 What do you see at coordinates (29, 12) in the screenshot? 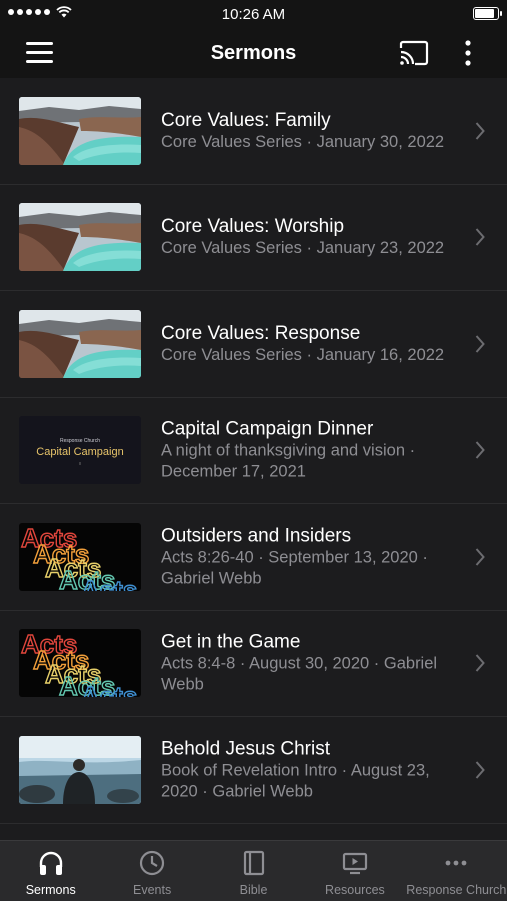
I see `signal-icon` at bounding box center [29, 12].